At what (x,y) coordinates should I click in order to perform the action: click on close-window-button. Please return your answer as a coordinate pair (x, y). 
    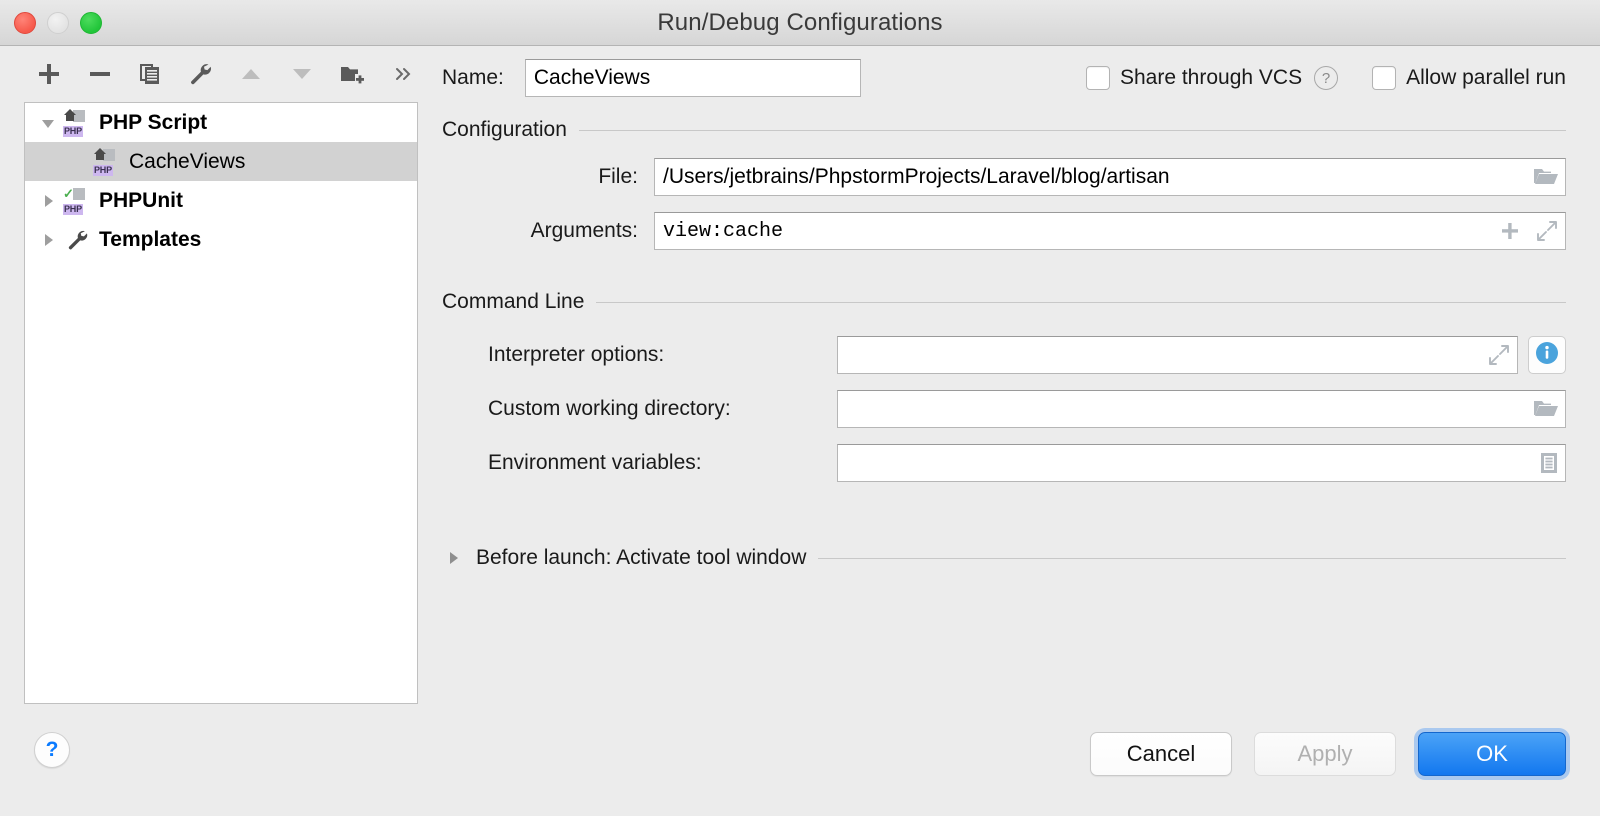
    Looking at the image, I should click on (25, 22).